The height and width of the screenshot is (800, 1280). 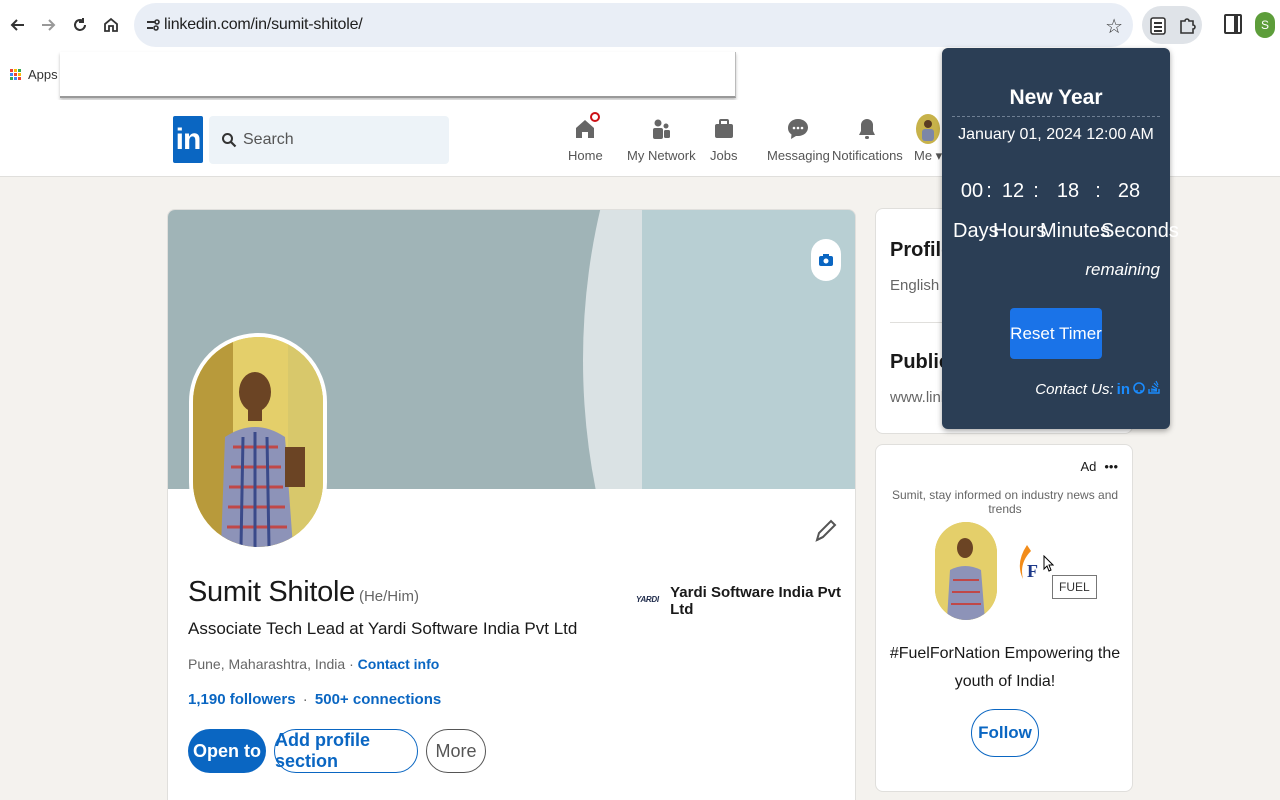 What do you see at coordinates (1013, 191) in the screenshot?
I see `hours-value: 12` at bounding box center [1013, 191].